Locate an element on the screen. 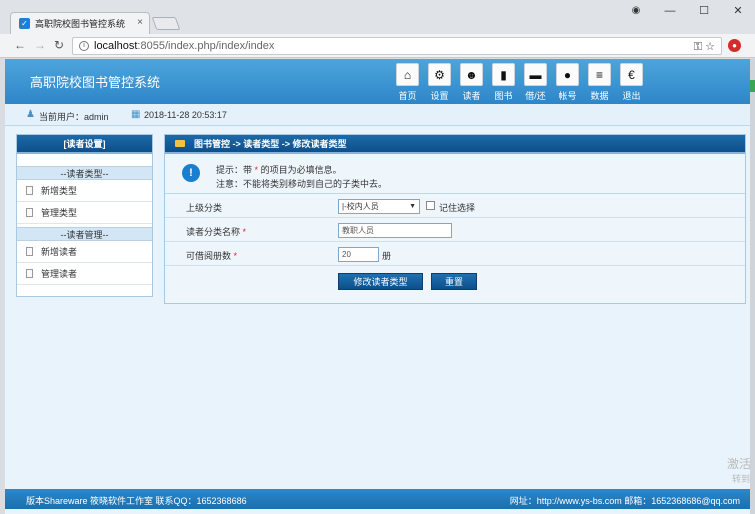 This screenshot has height=514, width=755. borrow-quota-label: 可借阅册数 * is located at coordinates (212, 256).